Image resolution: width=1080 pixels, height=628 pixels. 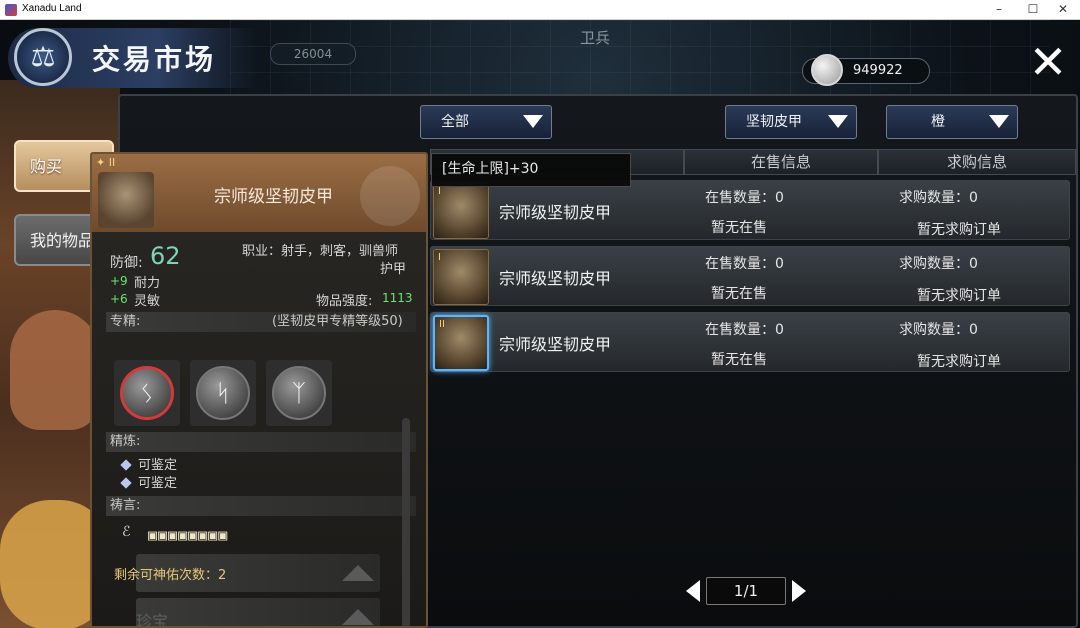 I want to click on window-title: Xanadu Land, so click(x=52, y=8).